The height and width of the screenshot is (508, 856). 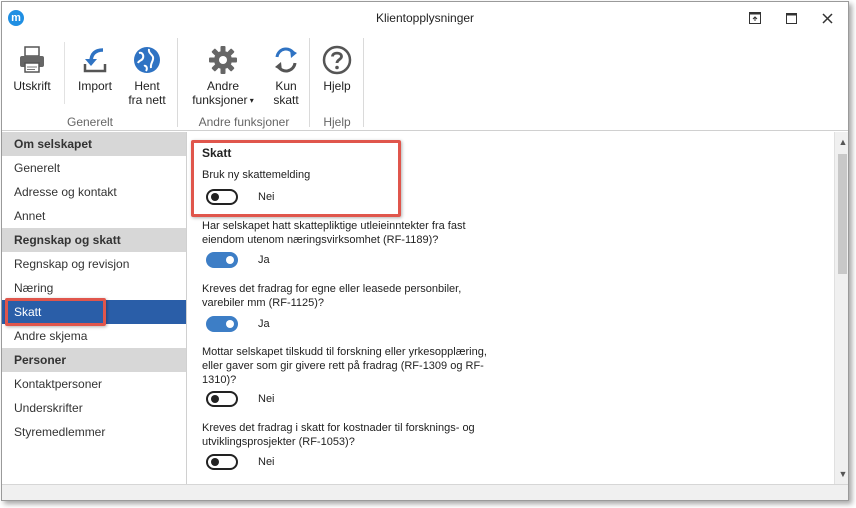 What do you see at coordinates (337, 86) in the screenshot?
I see `help-label: Hjelp` at bounding box center [337, 86].